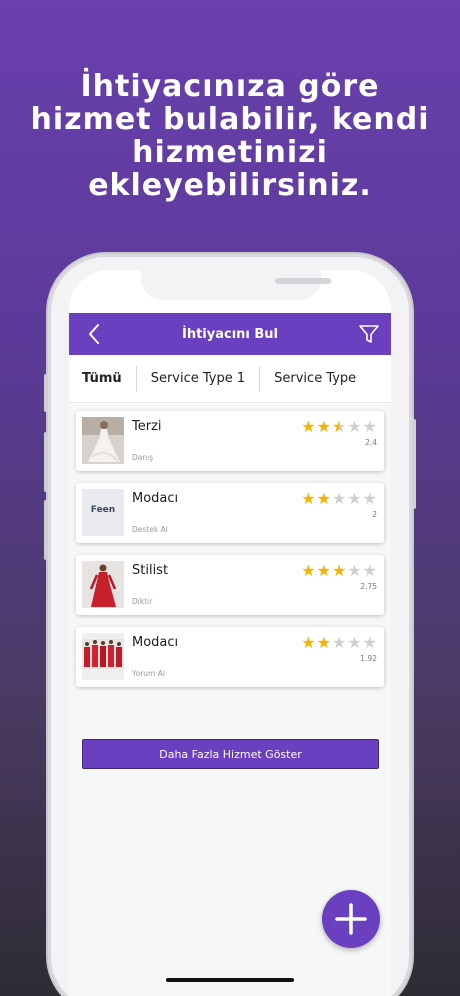 The image size is (460, 996). I want to click on filter-icon, so click(369, 334).